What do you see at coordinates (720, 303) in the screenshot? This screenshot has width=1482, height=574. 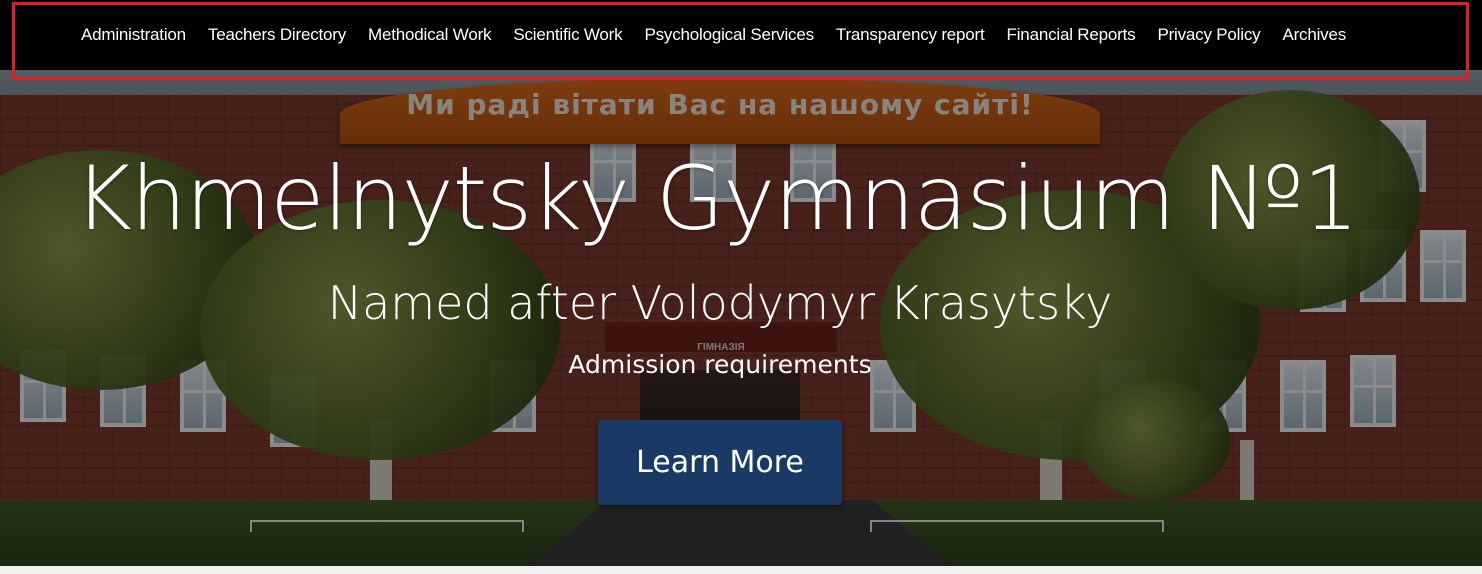 I see `page-subtitle: Named after Volodymyr Krasytsky` at bounding box center [720, 303].